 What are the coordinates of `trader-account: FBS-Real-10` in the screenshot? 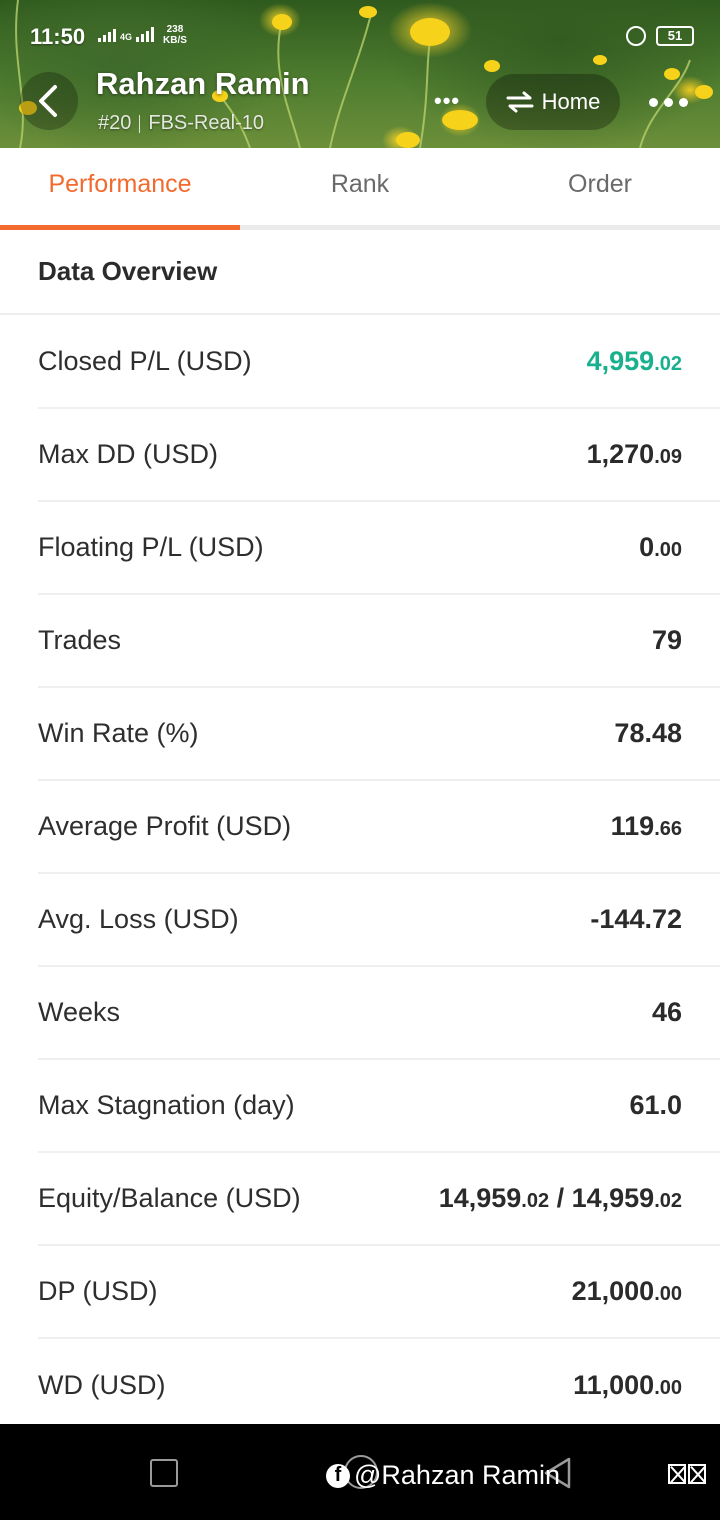 It's located at (206, 123).